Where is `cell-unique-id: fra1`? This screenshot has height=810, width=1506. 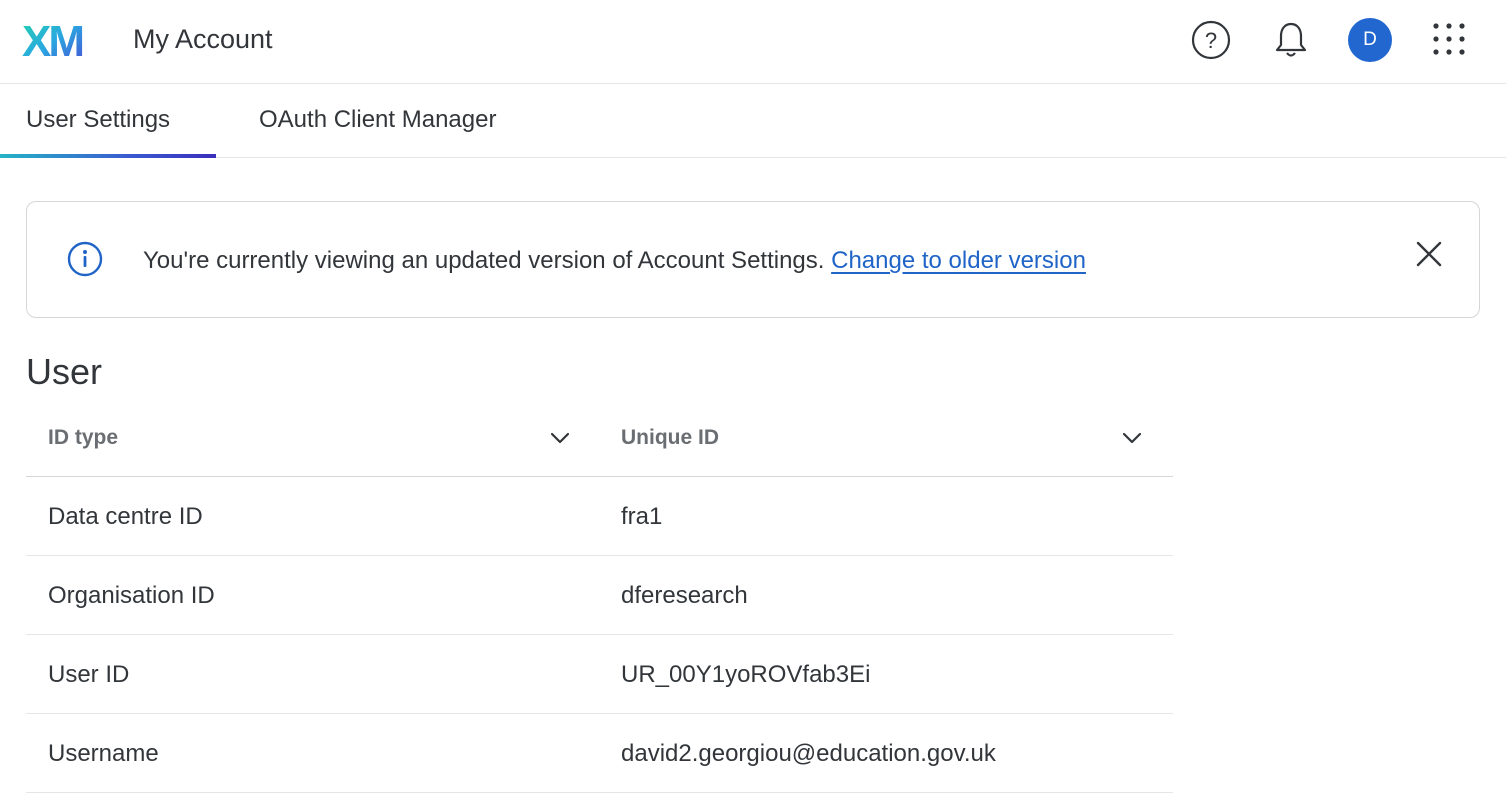 cell-unique-id: fra1 is located at coordinates (642, 516).